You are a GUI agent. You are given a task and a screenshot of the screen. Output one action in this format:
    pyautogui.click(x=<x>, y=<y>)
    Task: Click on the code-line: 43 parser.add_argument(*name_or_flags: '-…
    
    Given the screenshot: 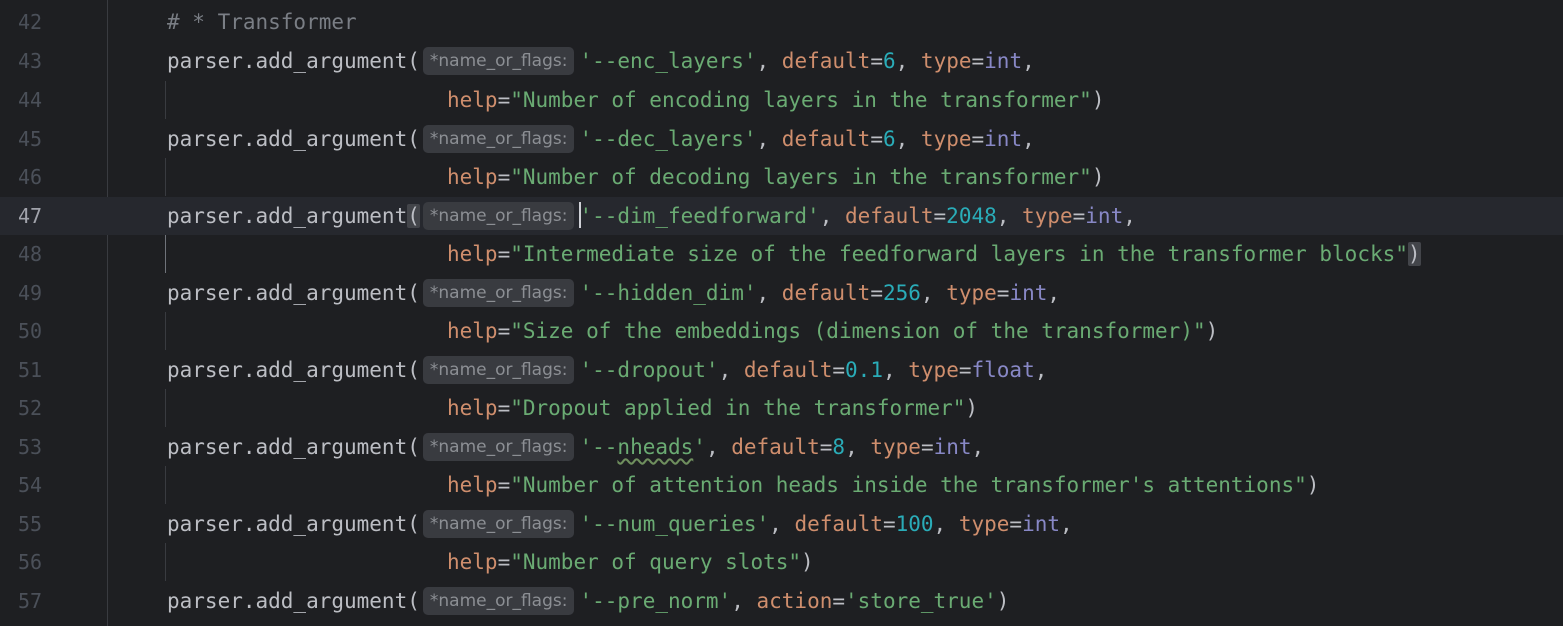 What is the action you would take?
    pyautogui.click(x=781, y=61)
    